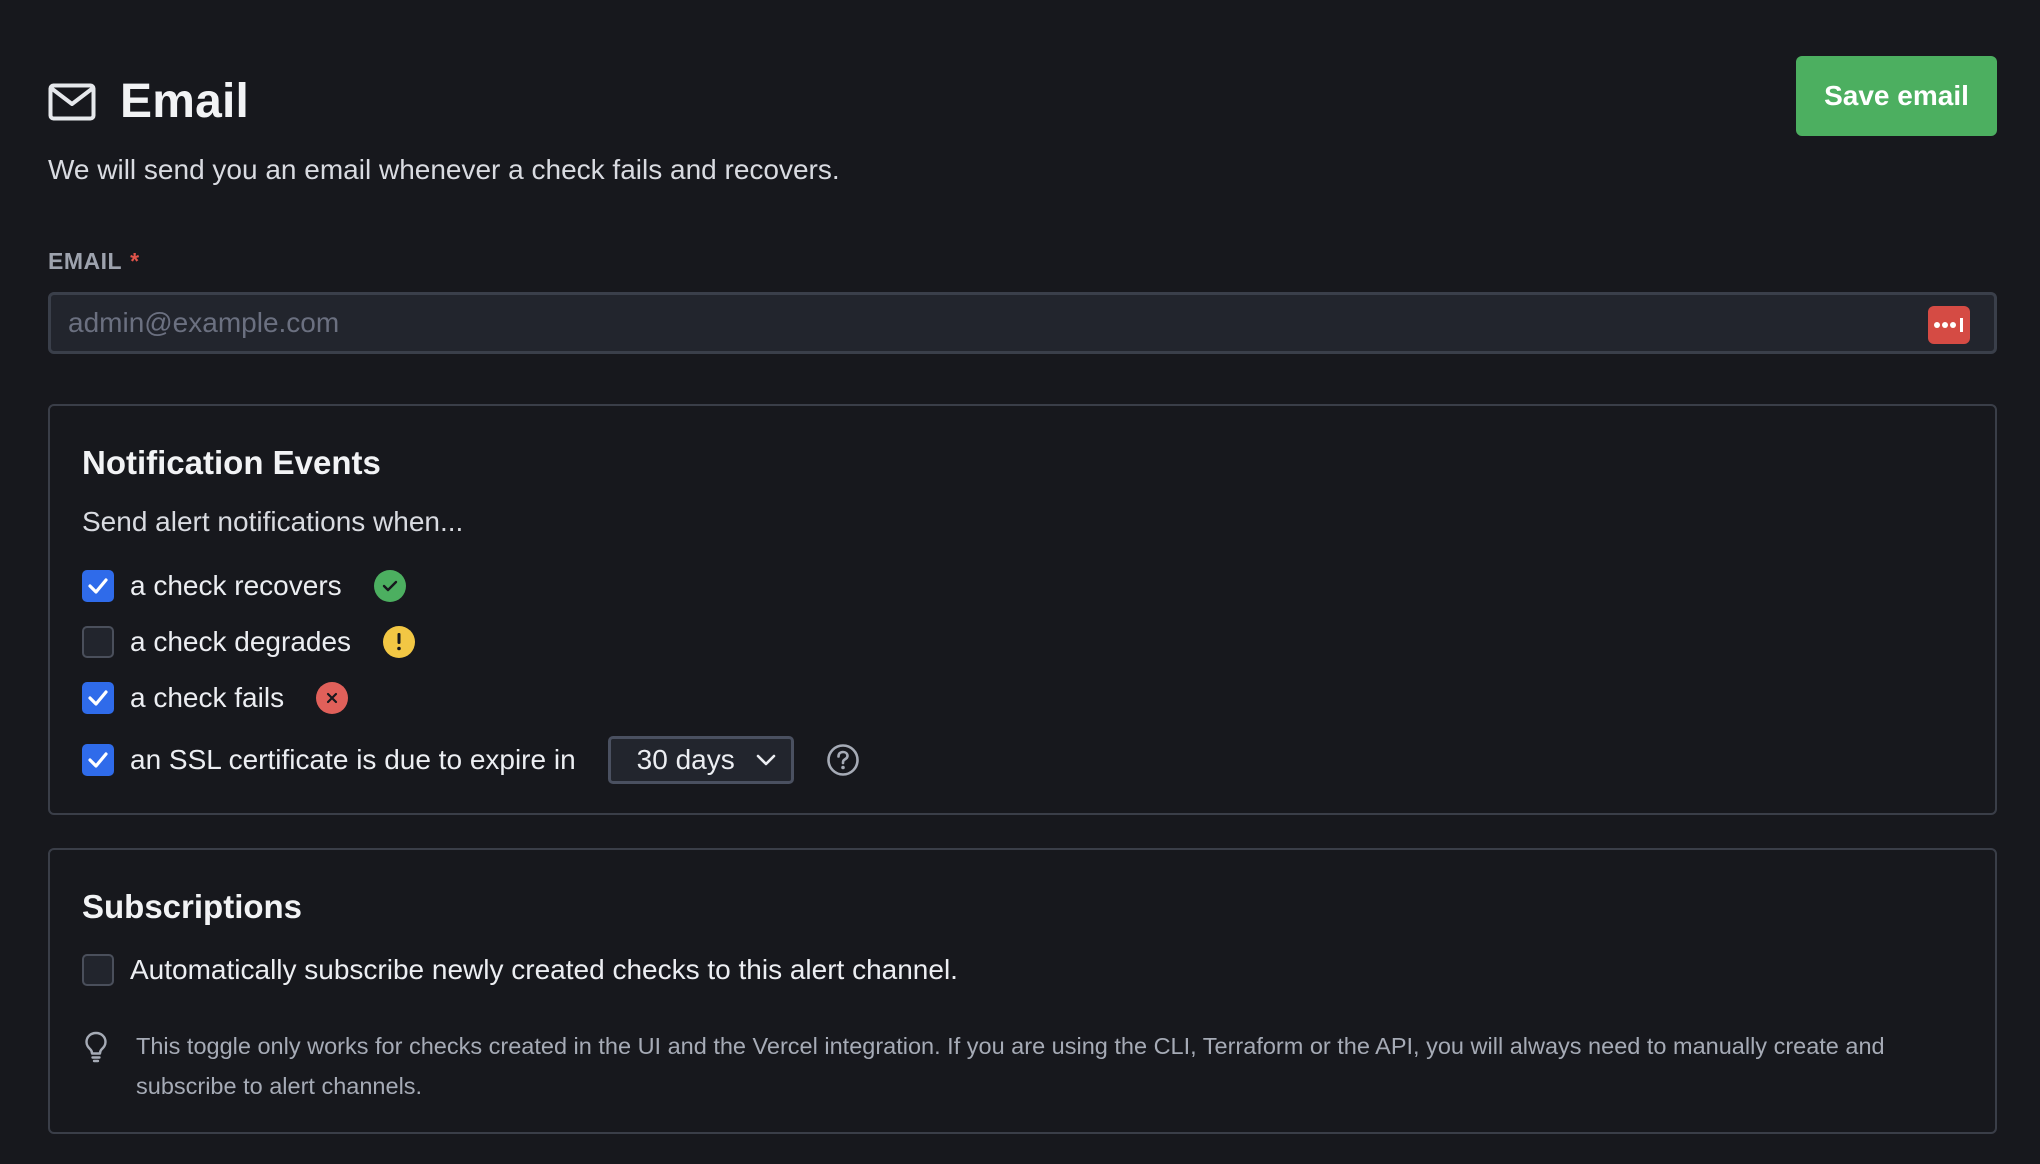  What do you see at coordinates (1896, 96) in the screenshot?
I see `save-email-button: Save email` at bounding box center [1896, 96].